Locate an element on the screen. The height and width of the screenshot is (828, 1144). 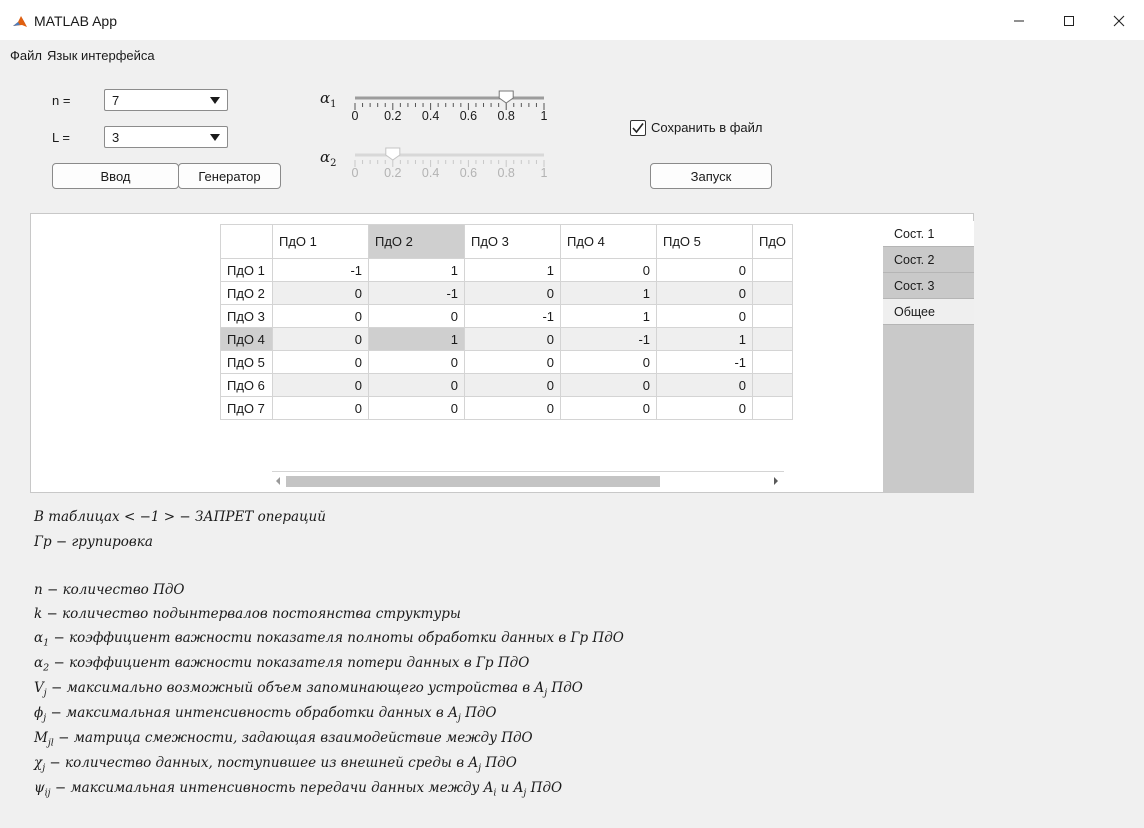
row-header: ПдО 1 is located at coordinates (246, 270).